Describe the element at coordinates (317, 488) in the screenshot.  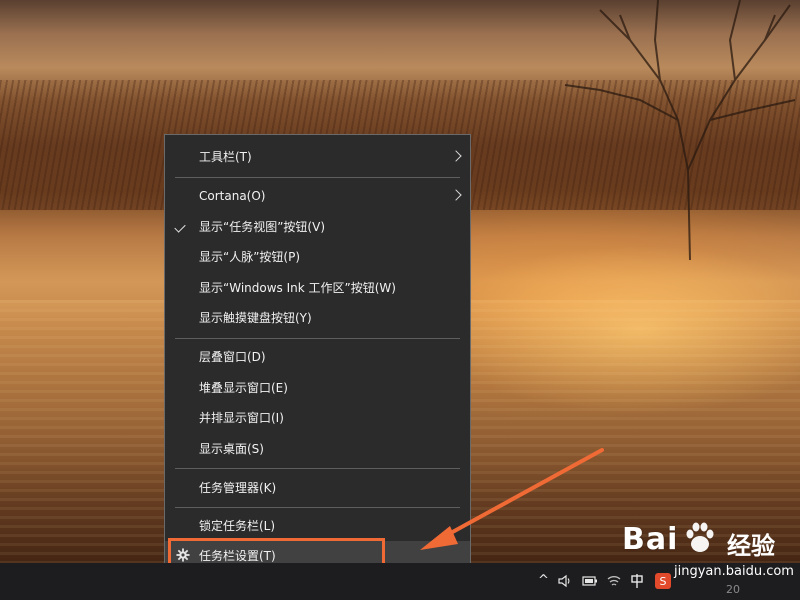
I see `menu-item-task-manager: 任务管理器(K)` at that location.